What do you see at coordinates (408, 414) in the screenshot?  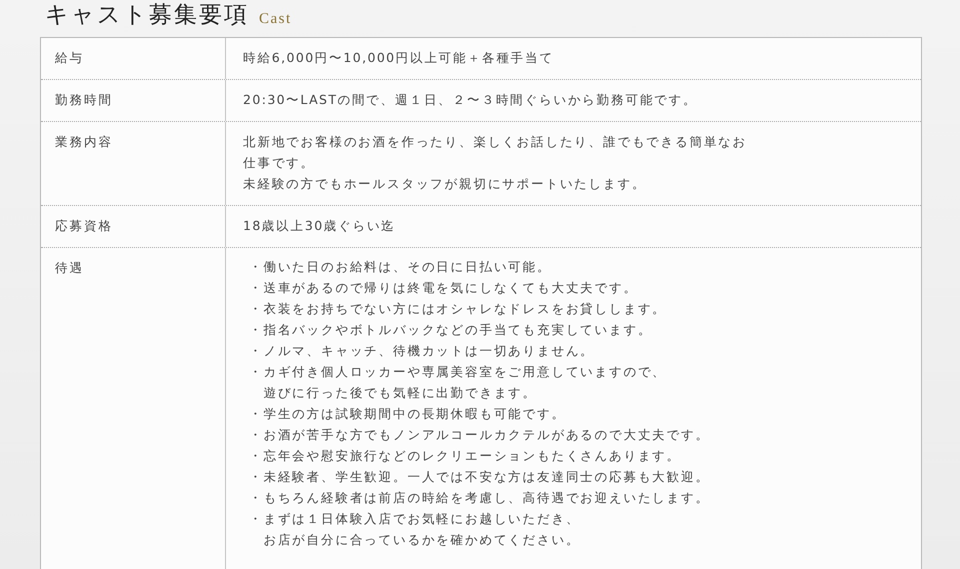 I see `benefit-item: ・学生の方は試験期間中の長期休暇も可能です。` at bounding box center [408, 414].